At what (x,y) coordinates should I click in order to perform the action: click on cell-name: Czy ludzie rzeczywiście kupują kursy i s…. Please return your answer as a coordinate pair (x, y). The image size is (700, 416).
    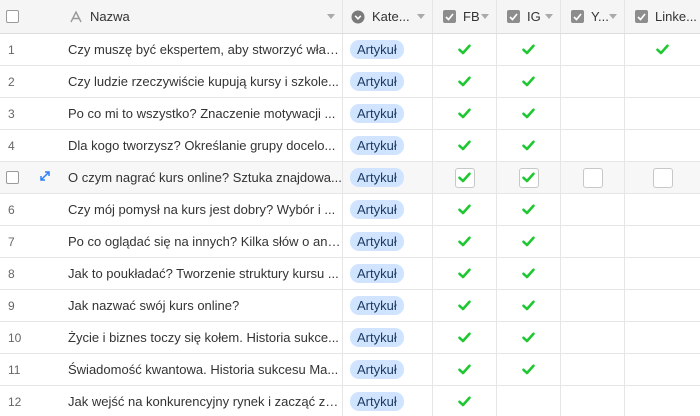
    Looking at the image, I should click on (200, 81).